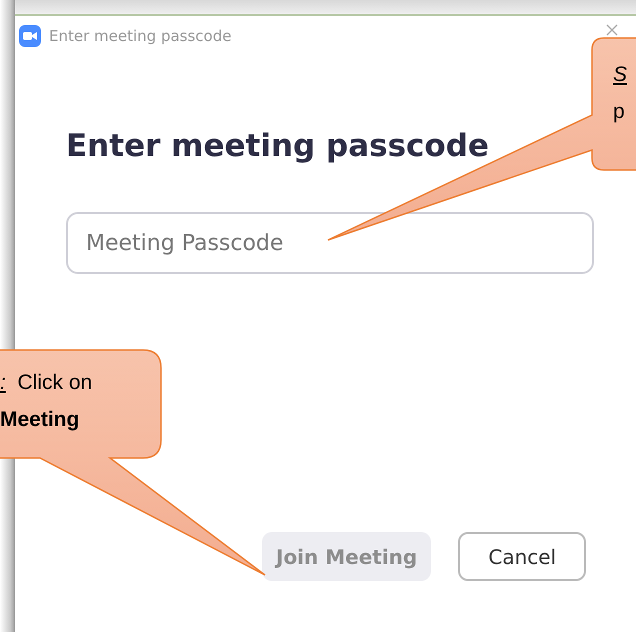 This screenshot has width=636, height=632. Describe the element at coordinates (278, 146) in the screenshot. I see `dialog-heading: Enter meeting passcode` at that location.